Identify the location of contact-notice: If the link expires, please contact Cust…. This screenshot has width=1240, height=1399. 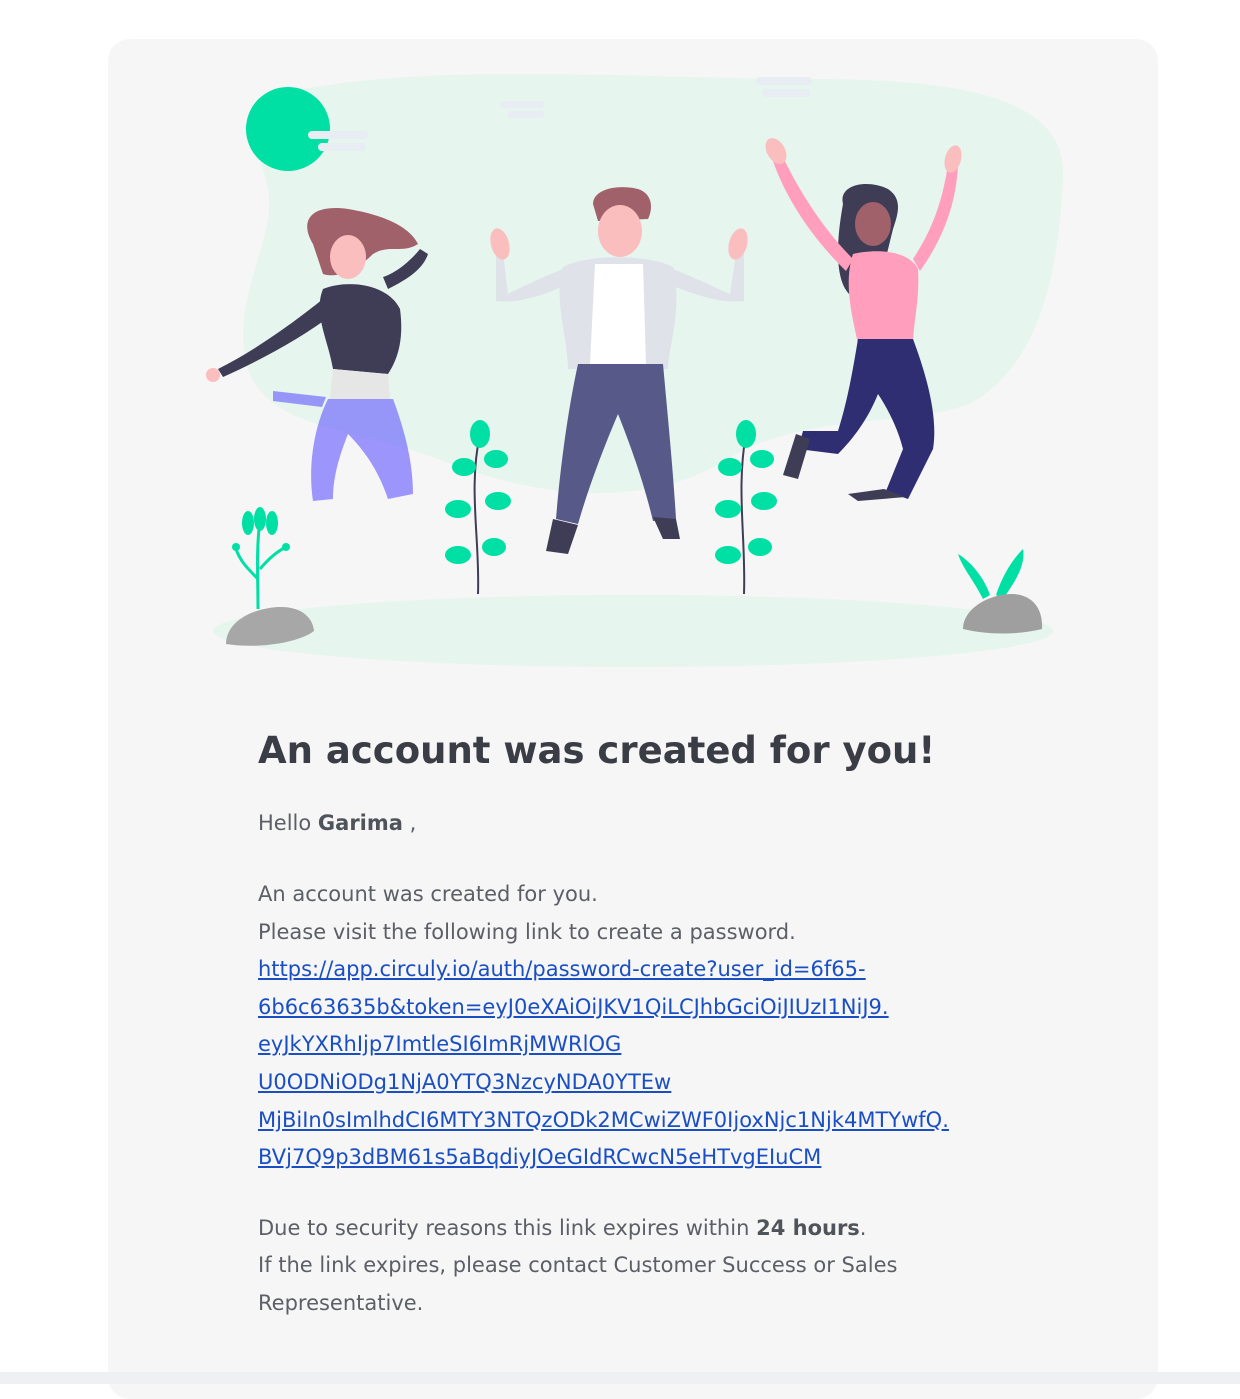
(578, 1284).